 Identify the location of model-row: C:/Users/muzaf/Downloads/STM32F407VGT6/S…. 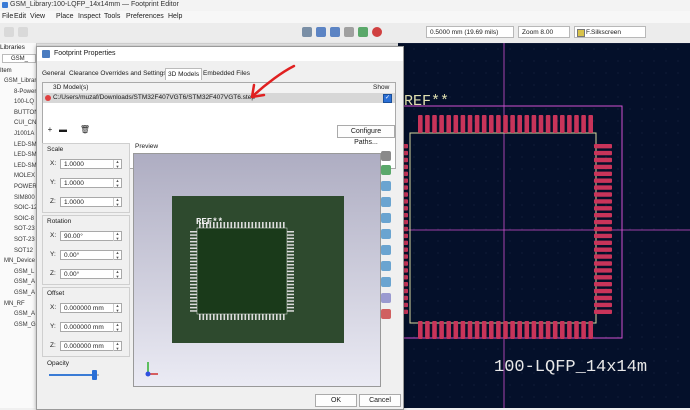
(219, 98).